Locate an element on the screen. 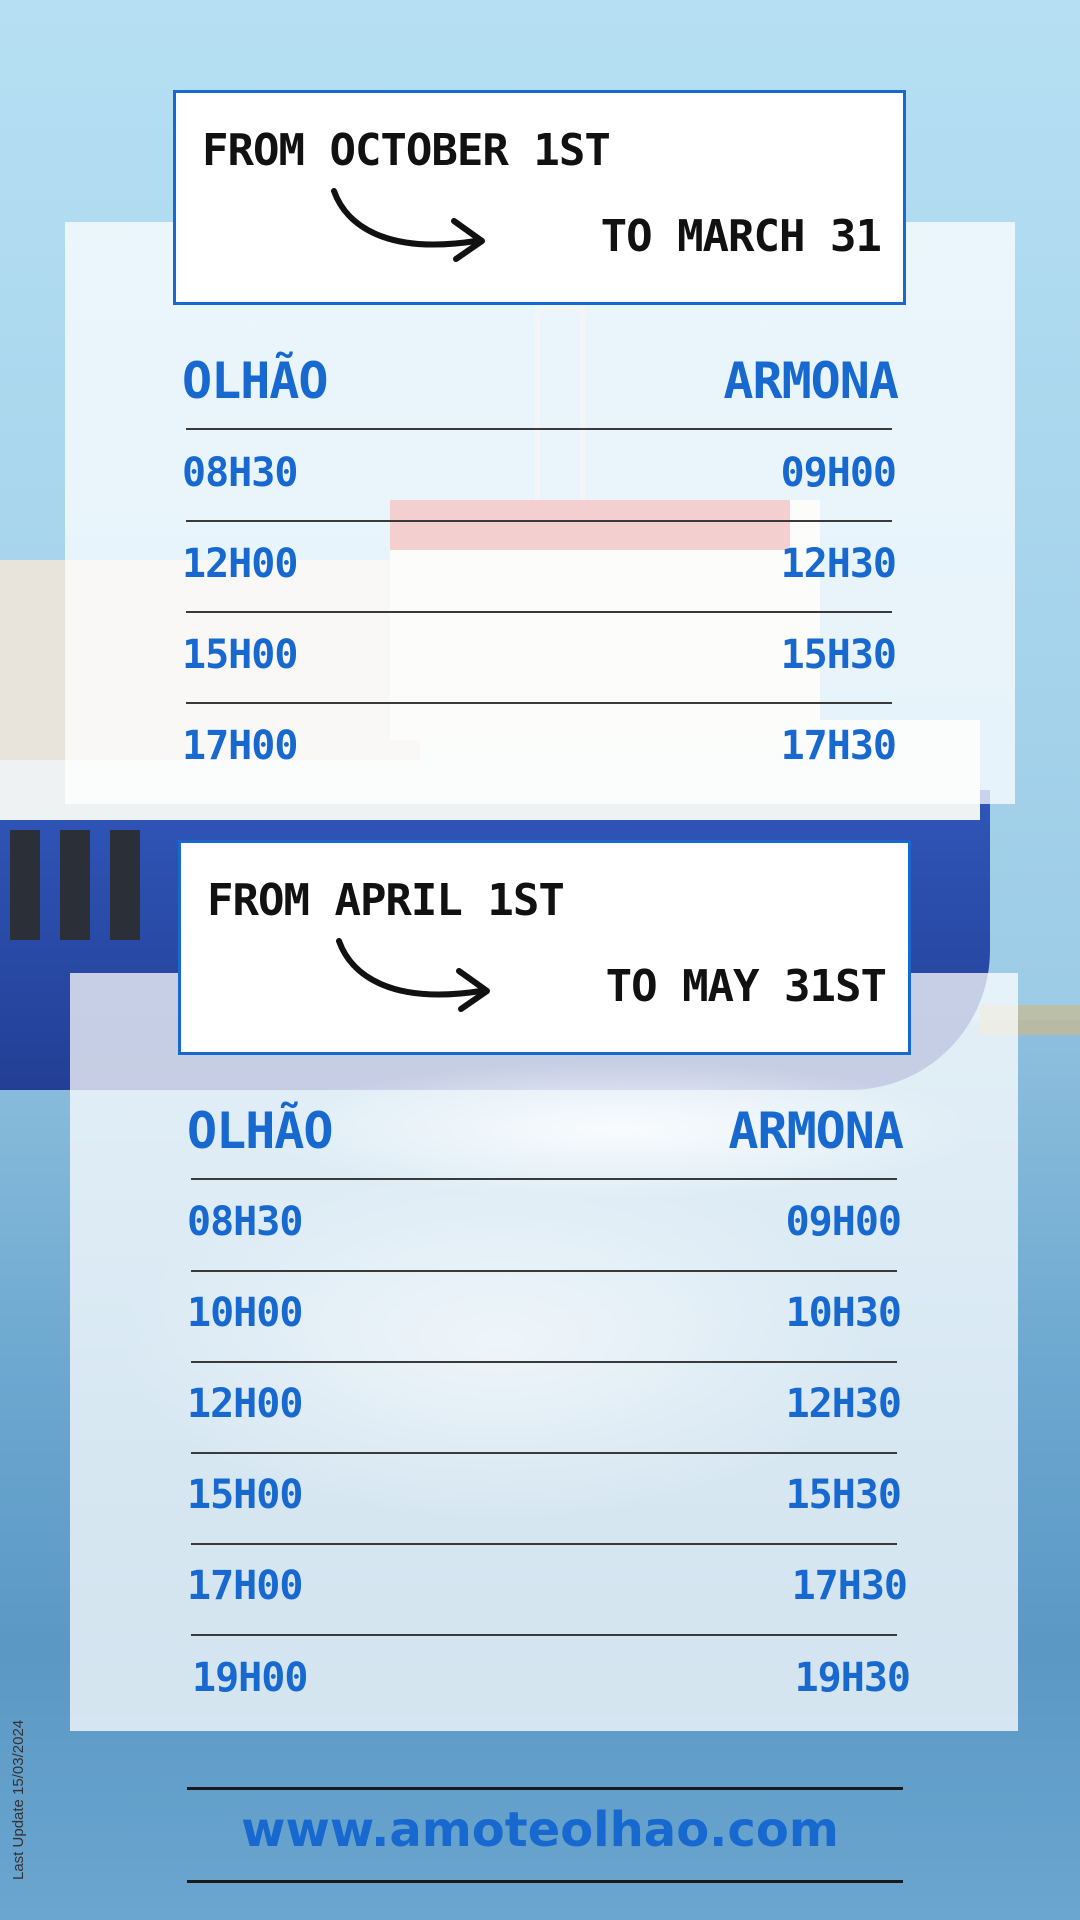  footer-divider-top is located at coordinates (545, 1788).